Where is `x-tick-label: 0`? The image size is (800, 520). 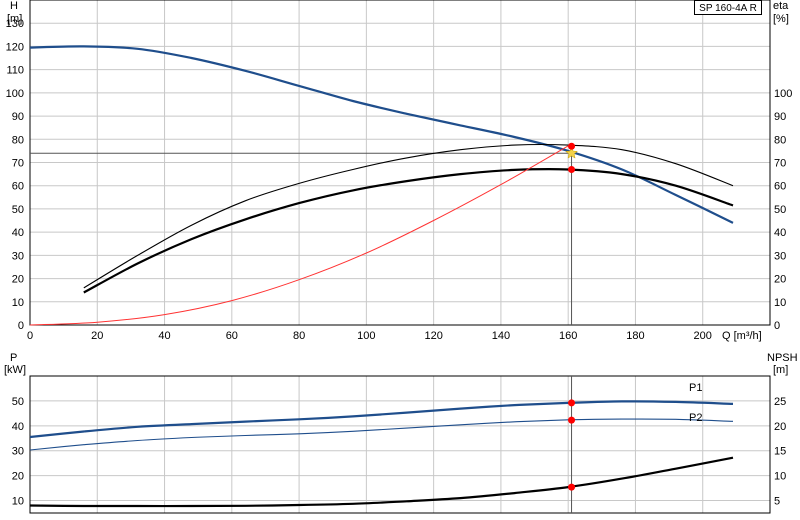 x-tick-label: 0 is located at coordinates (30, 336).